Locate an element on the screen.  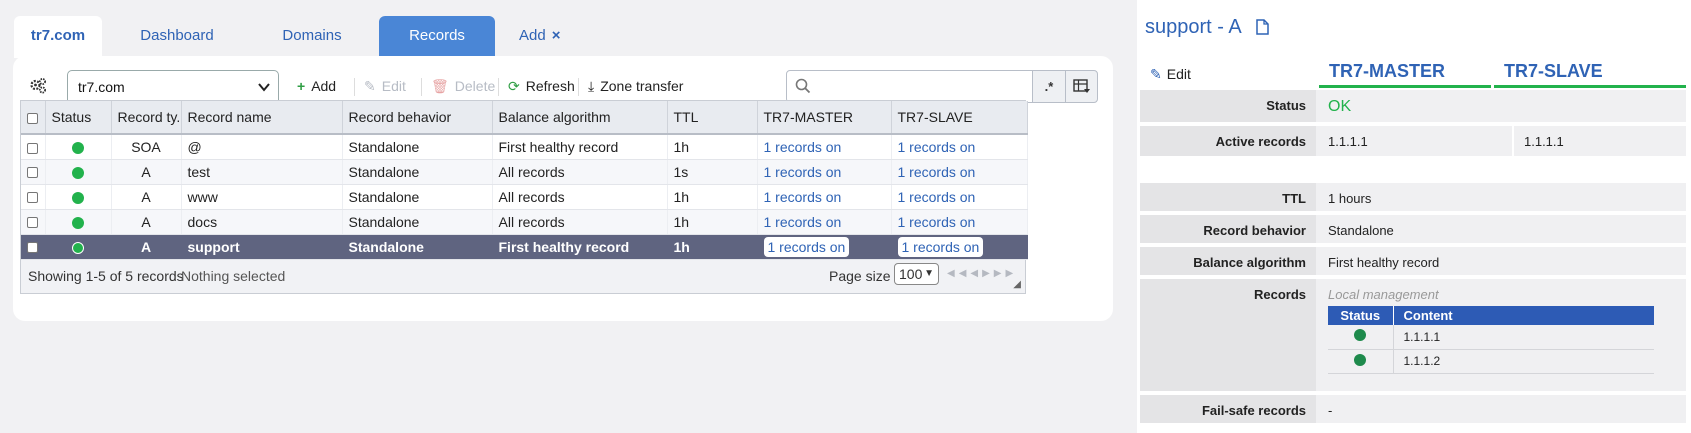
column-header-record-behavior: Record behavior is located at coordinates (417, 118).